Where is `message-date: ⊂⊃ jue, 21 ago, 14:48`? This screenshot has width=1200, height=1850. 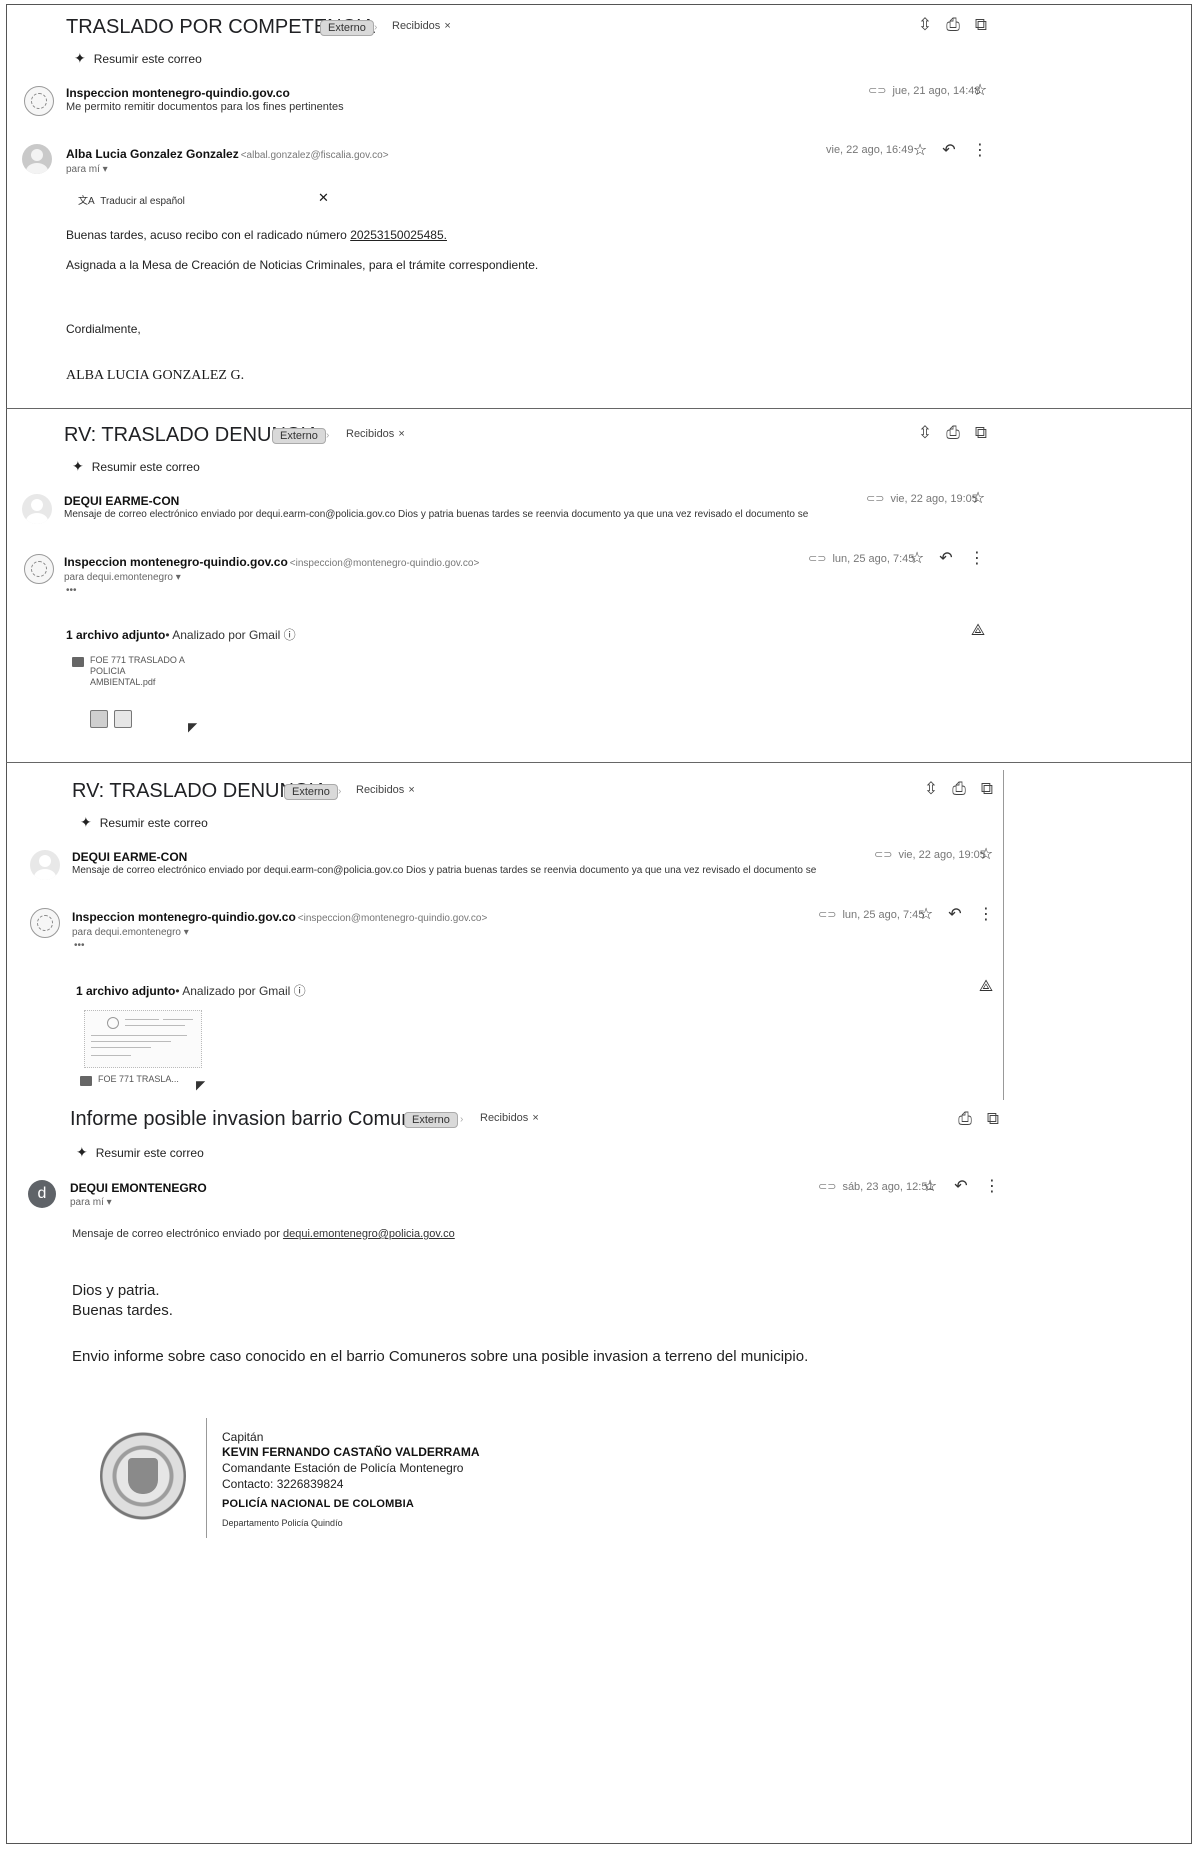
message-date: ⊂⊃ jue, 21 ago, 14:48 is located at coordinates (924, 91).